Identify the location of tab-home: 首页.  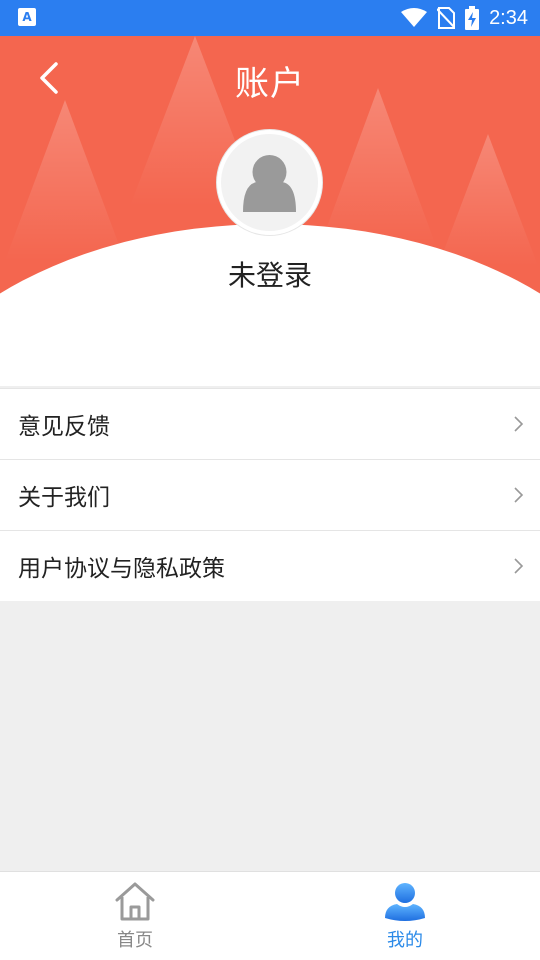
(135, 916).